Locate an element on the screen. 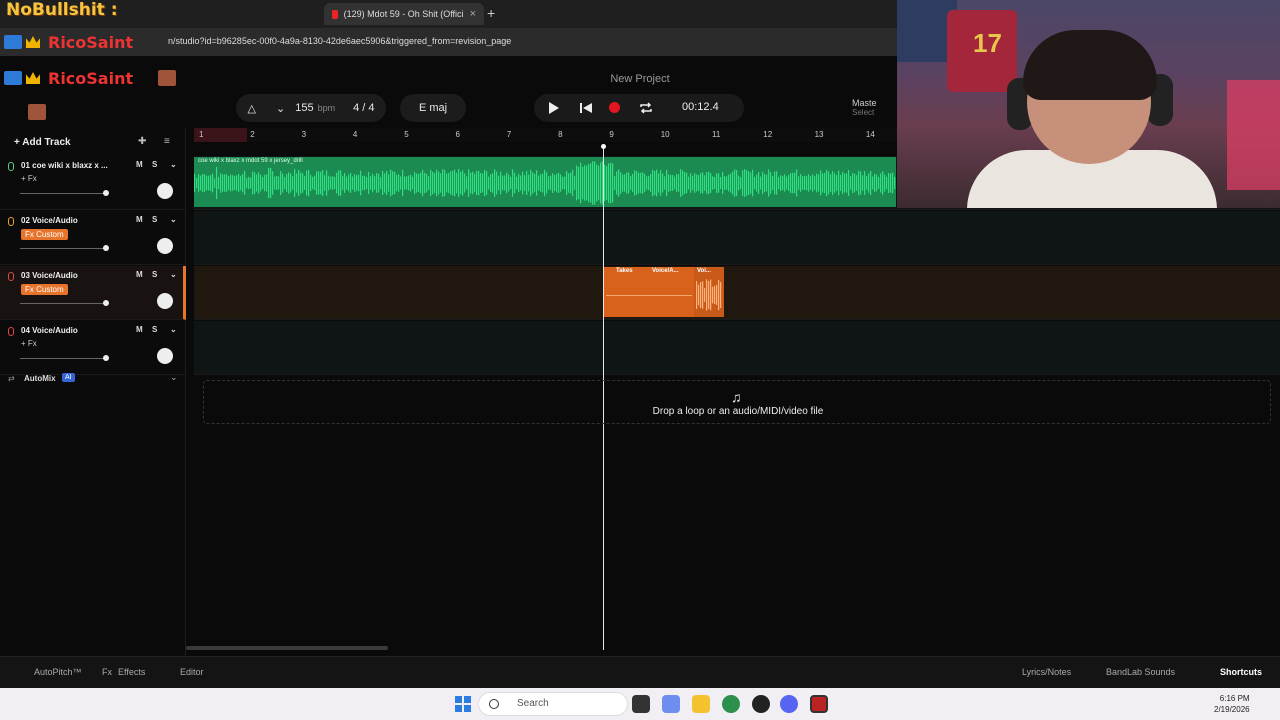 This screenshot has width=1280, height=720. tempo-control: △ ⌄ 155 bpm 4 / 4 is located at coordinates (311, 108).